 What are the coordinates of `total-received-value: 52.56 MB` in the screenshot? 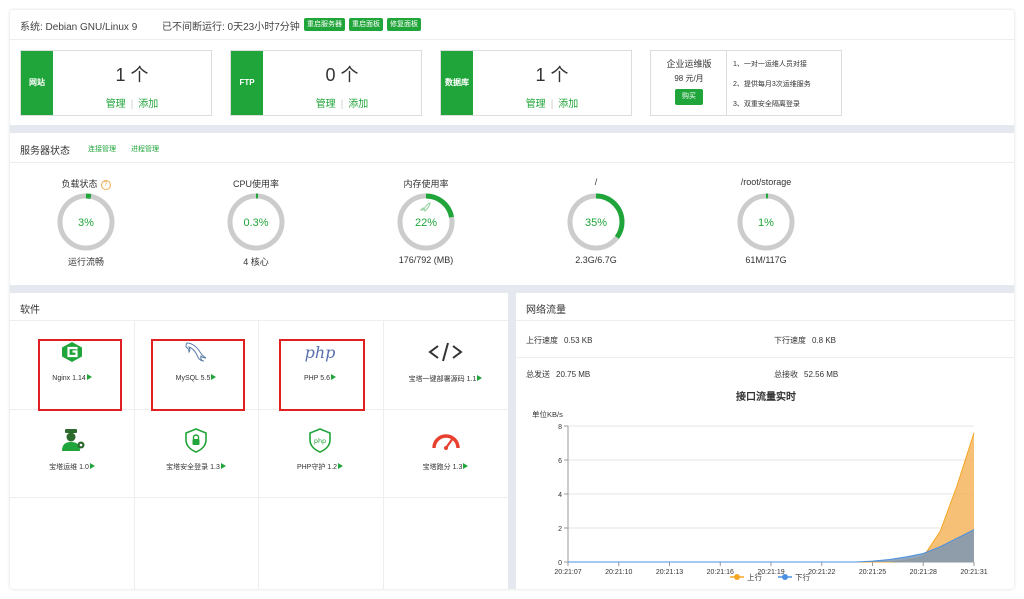 It's located at (821, 374).